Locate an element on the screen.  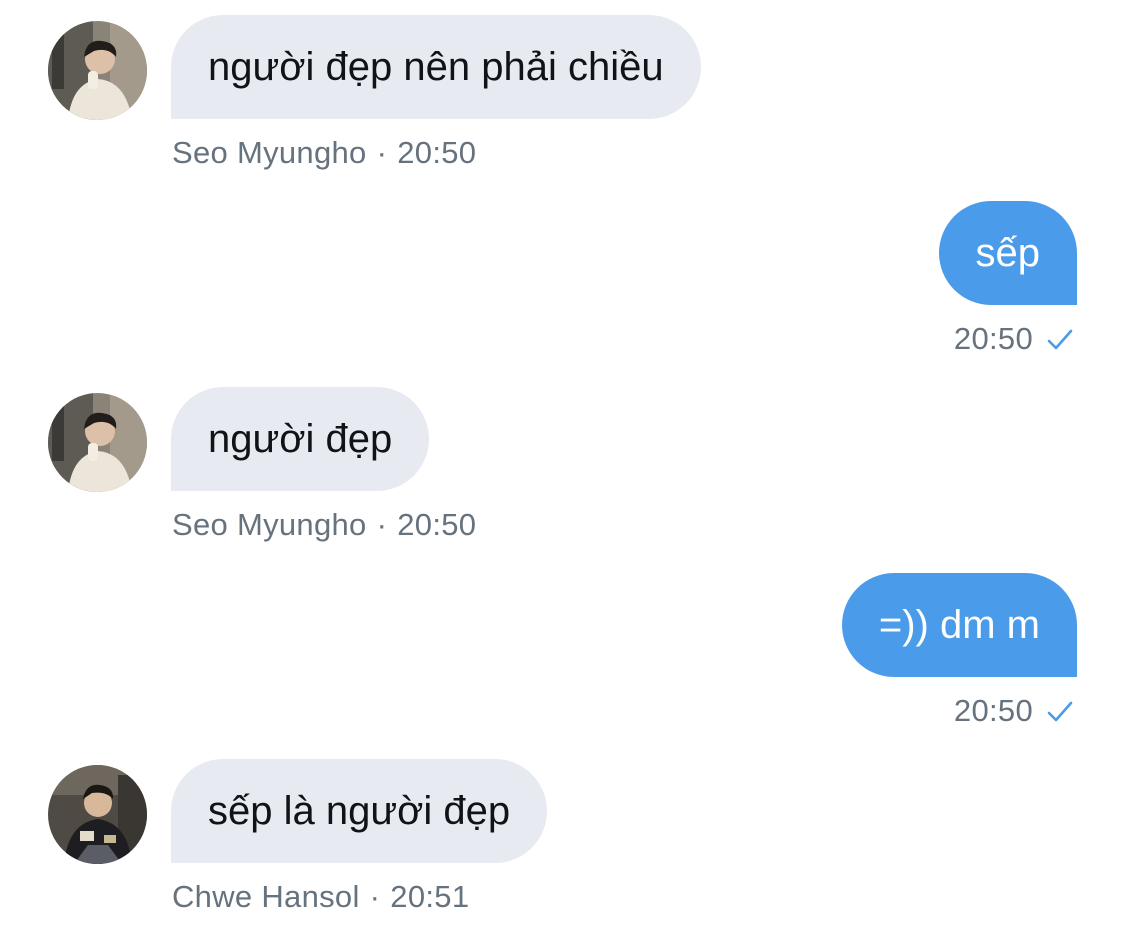
avatar-chwe-hansol is located at coordinates (97, 814).